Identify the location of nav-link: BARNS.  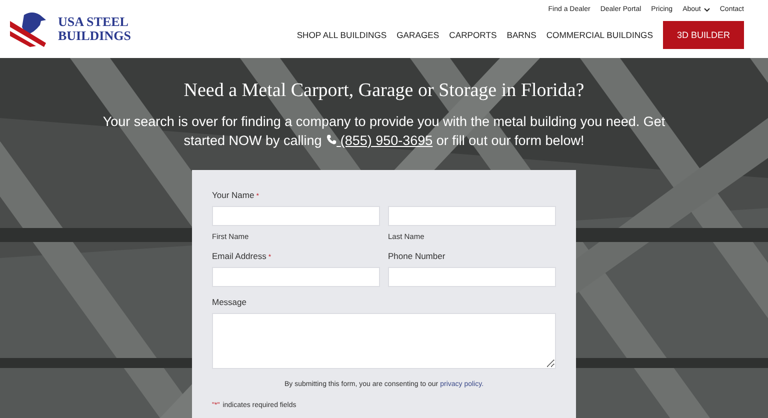
(521, 35).